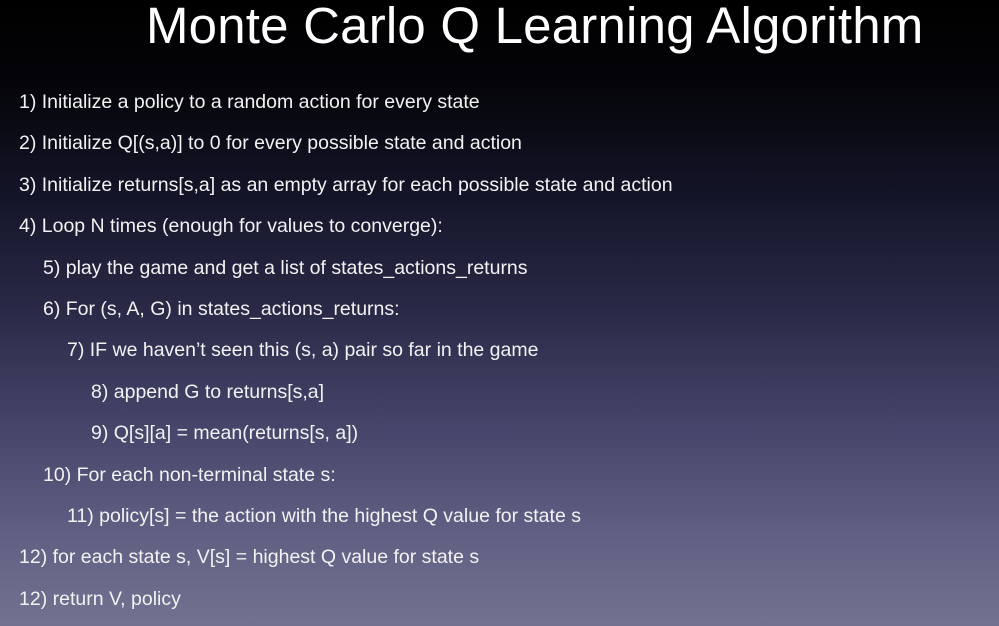 The image size is (999, 626). I want to click on step-8: 8) append G to returns[s,a], so click(208, 391).